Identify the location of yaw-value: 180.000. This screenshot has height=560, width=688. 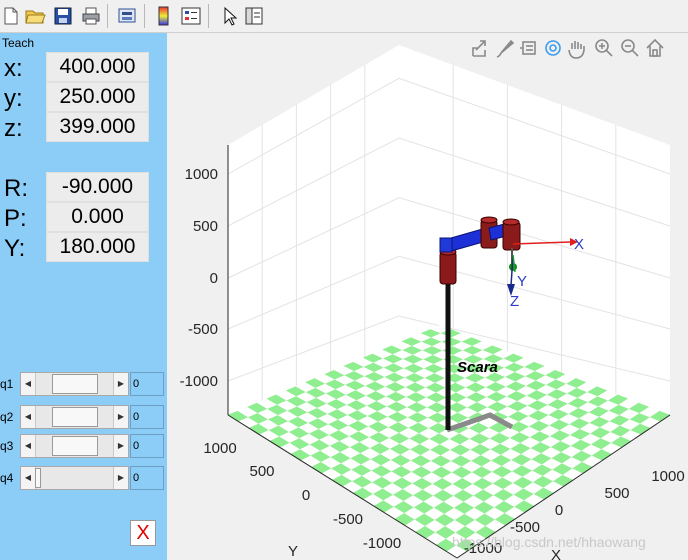
(97, 247).